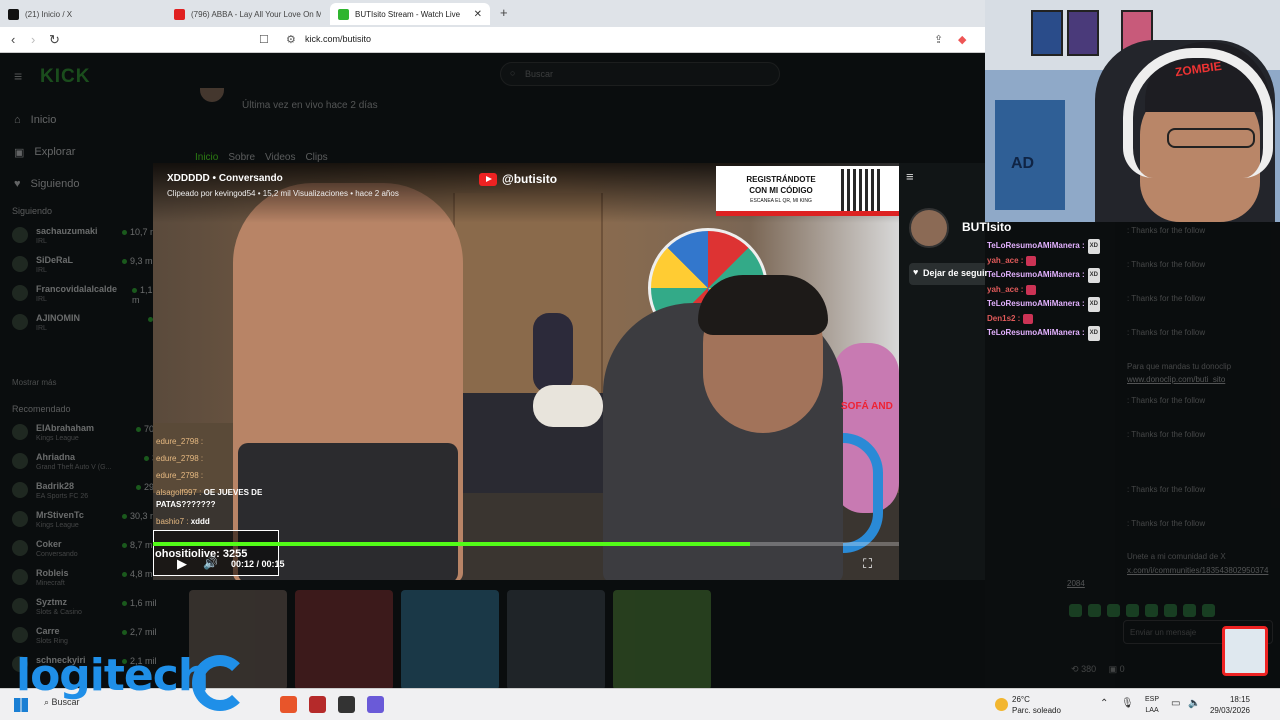 The image size is (1280, 720). What do you see at coordinates (1152, 705) in the screenshot?
I see `language-indicator: ESP LAA` at bounding box center [1152, 705].